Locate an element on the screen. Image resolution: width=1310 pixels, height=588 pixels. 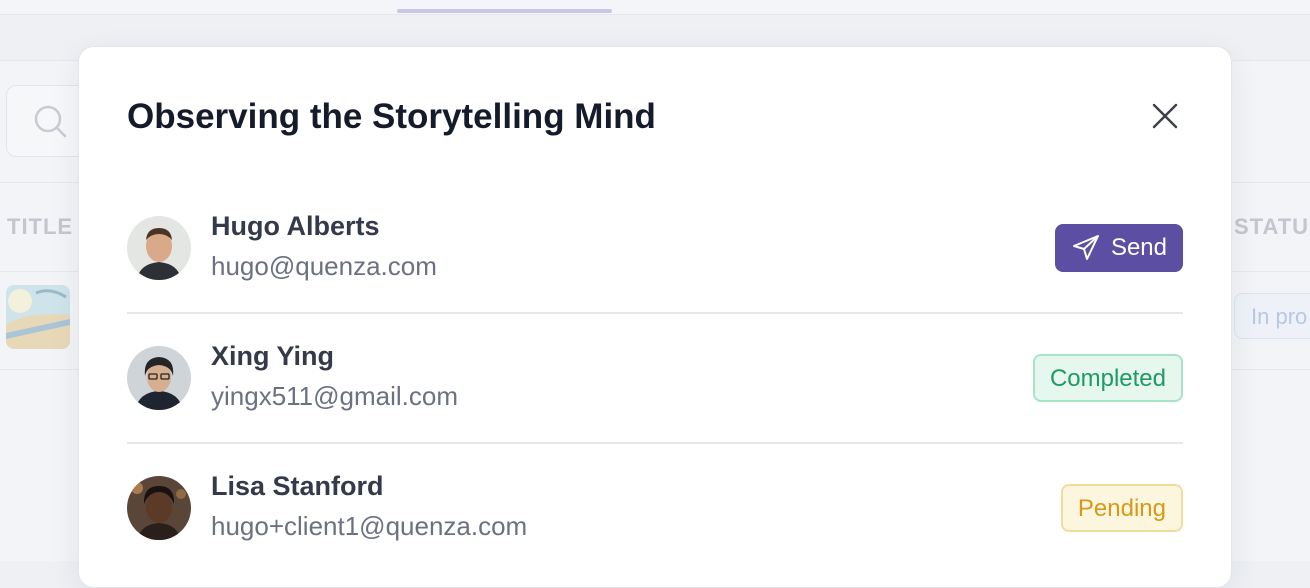
status-badge: In pro is located at coordinates (1272, 316).